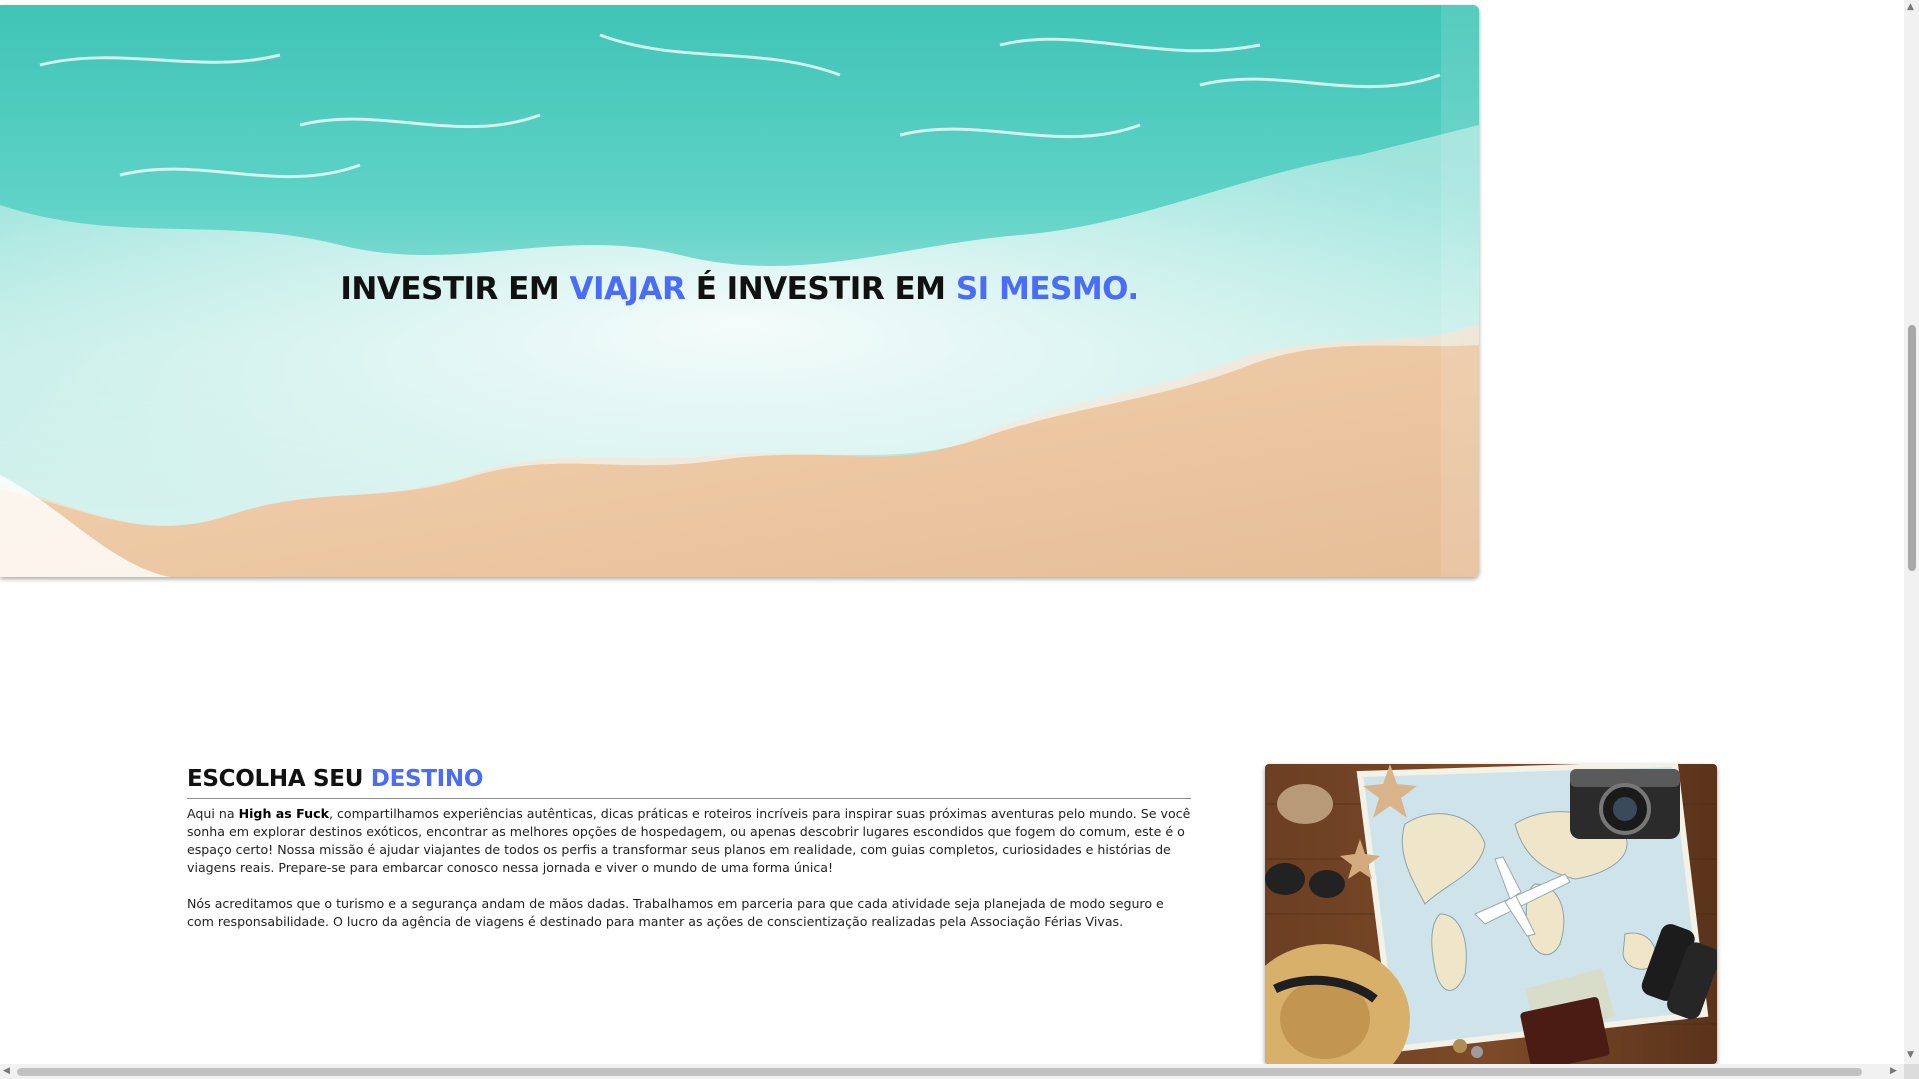  I want to click on scroll-up-icon: ▲, so click(1910, 7).